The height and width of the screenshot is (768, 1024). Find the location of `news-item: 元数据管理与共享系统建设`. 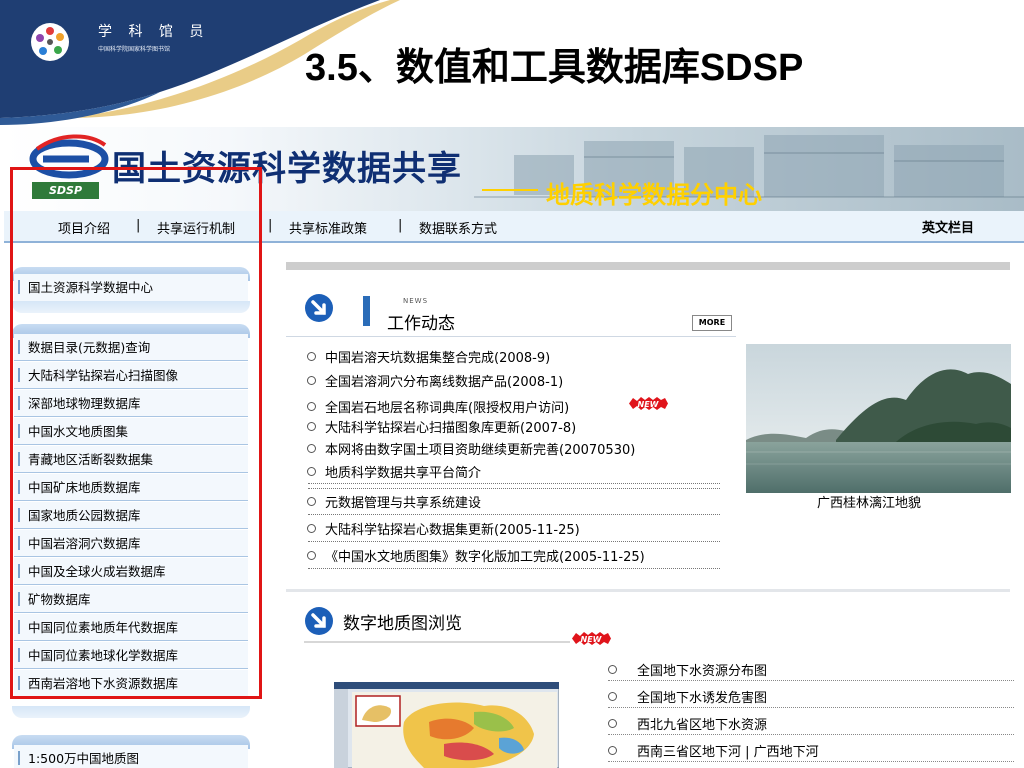

news-item: 元数据管理与共享系统建设 is located at coordinates (394, 501).